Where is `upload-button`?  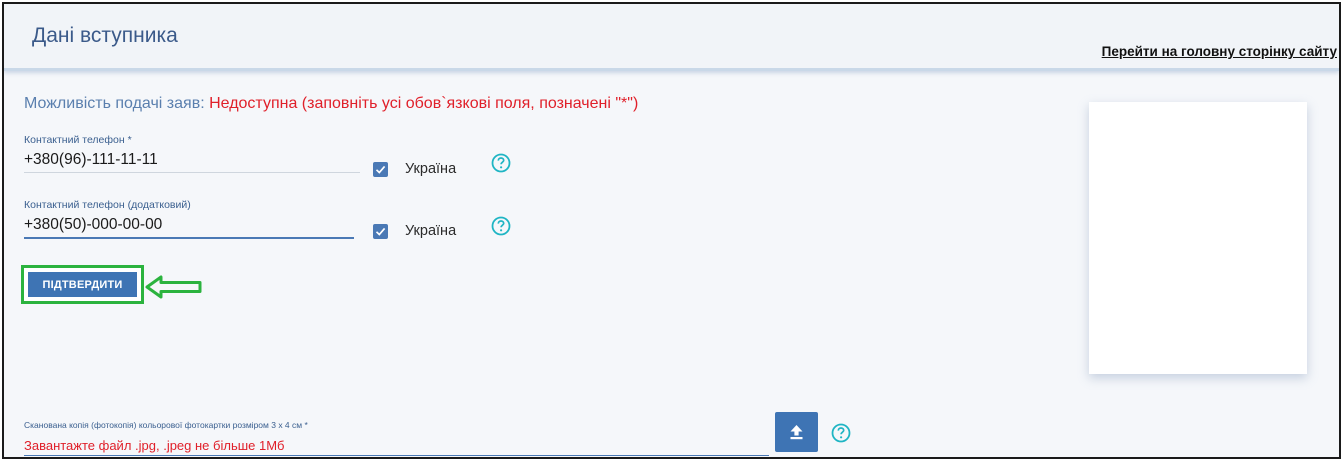 upload-button is located at coordinates (796, 432).